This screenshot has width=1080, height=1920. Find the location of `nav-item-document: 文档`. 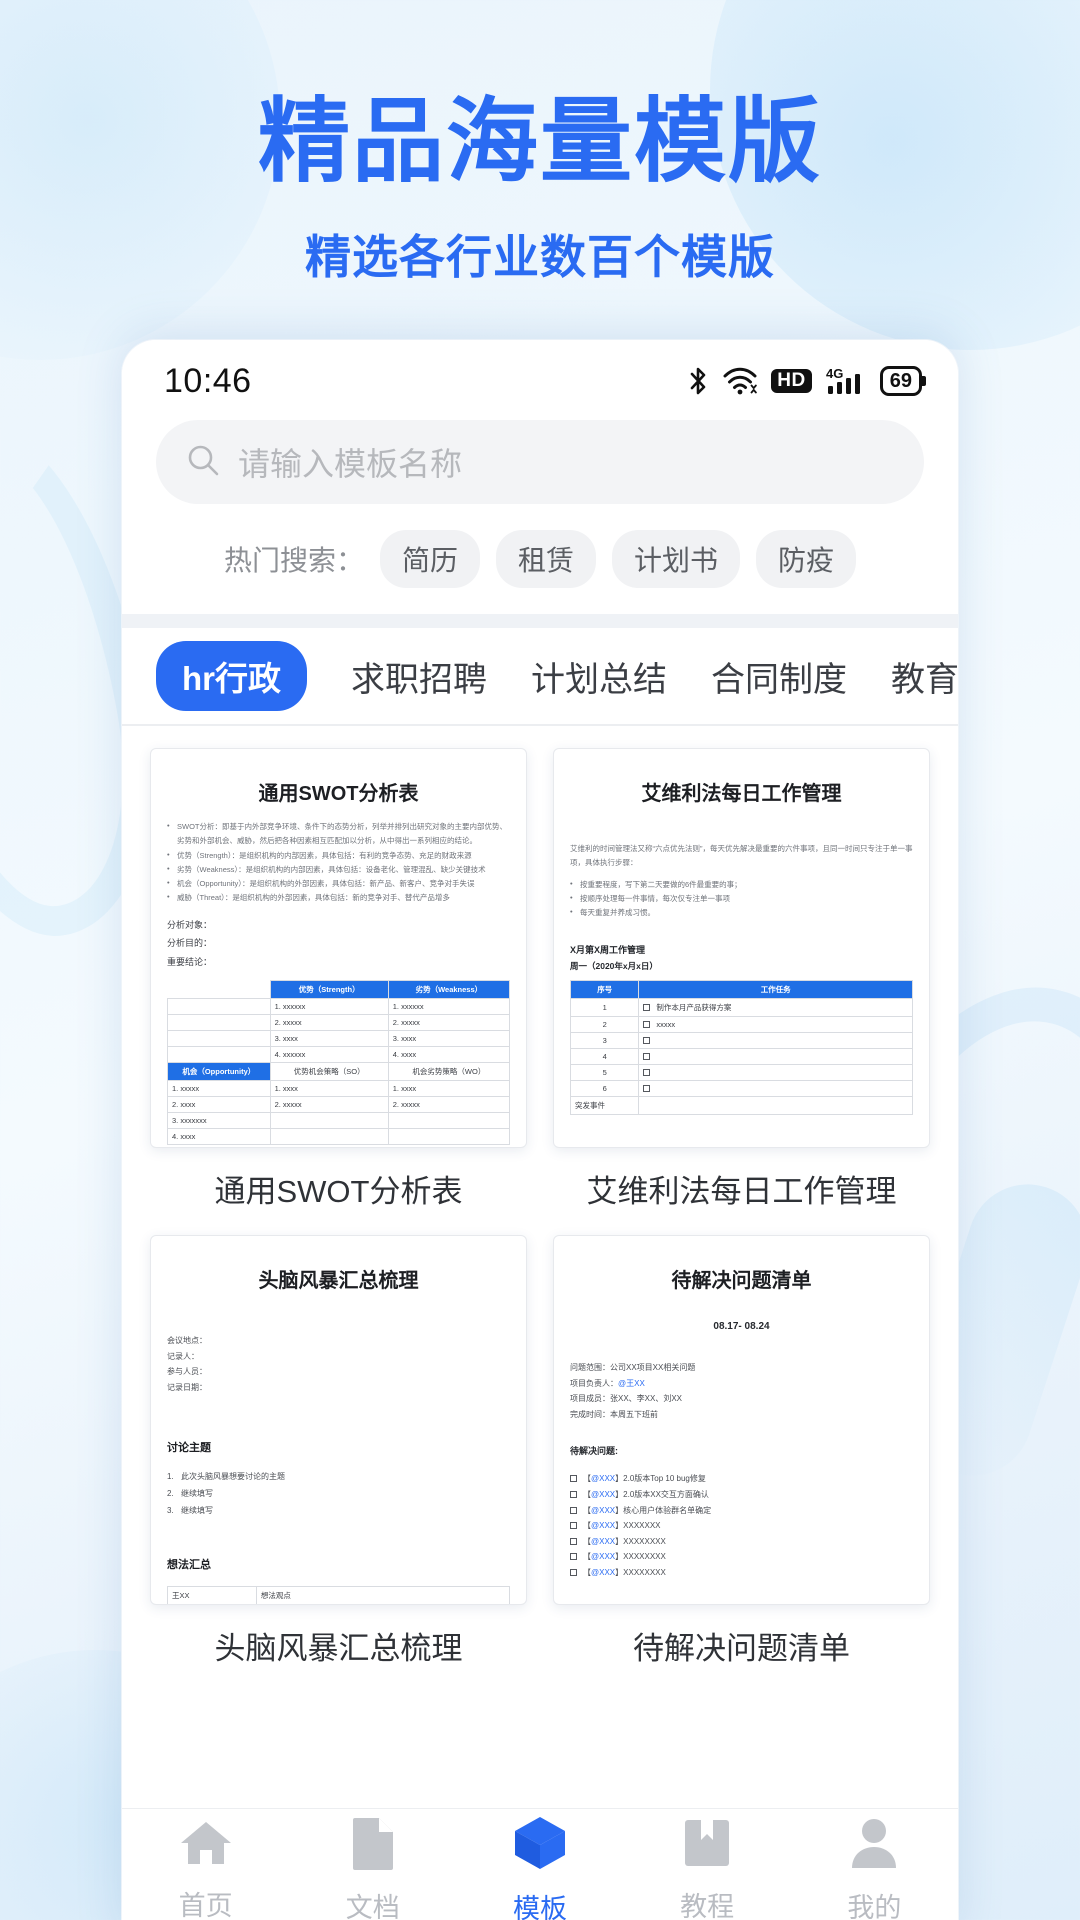

nav-item-document: 文档 is located at coordinates (372, 1867).